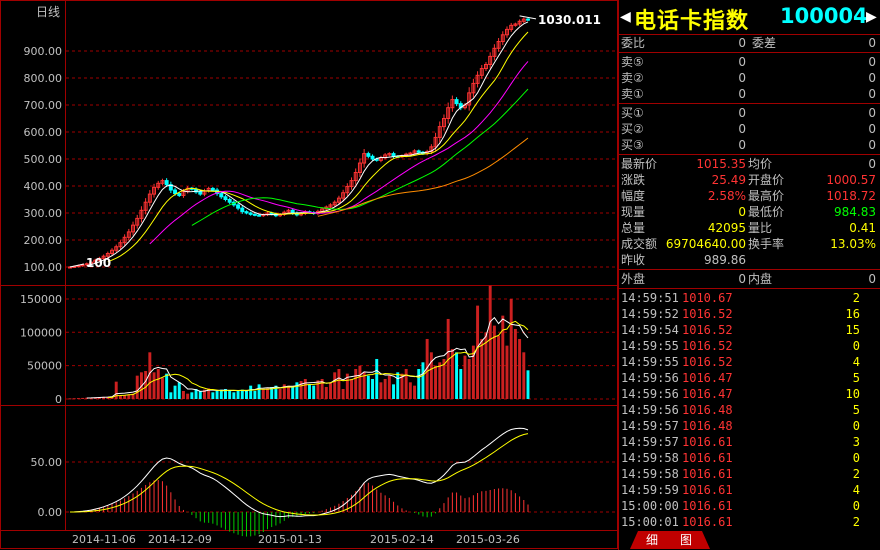 This screenshot has width=880, height=550. Describe the element at coordinates (632, 62) in the screenshot. I see `ask-label: 卖⑤` at that location.